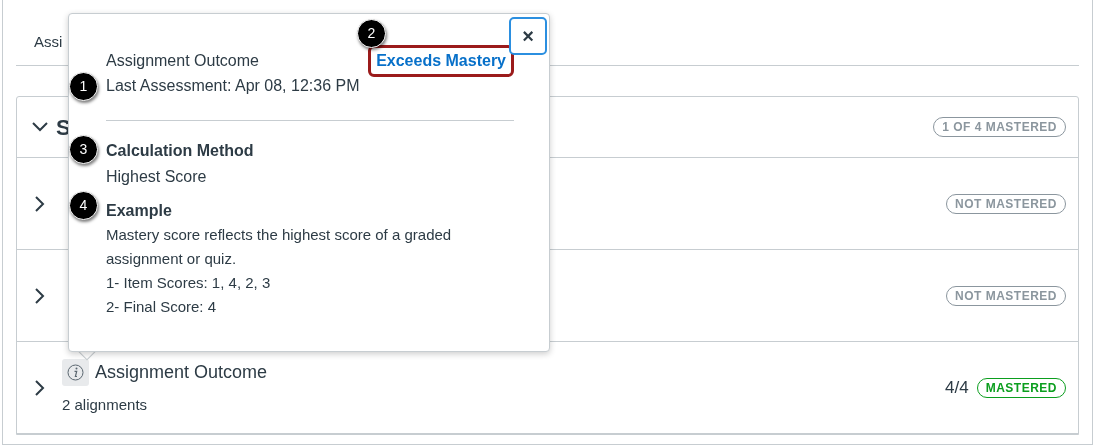 Image resolution: width=1095 pixels, height=447 pixels. What do you see at coordinates (180, 151) in the screenshot?
I see `section-heading: Calculation Method` at bounding box center [180, 151].